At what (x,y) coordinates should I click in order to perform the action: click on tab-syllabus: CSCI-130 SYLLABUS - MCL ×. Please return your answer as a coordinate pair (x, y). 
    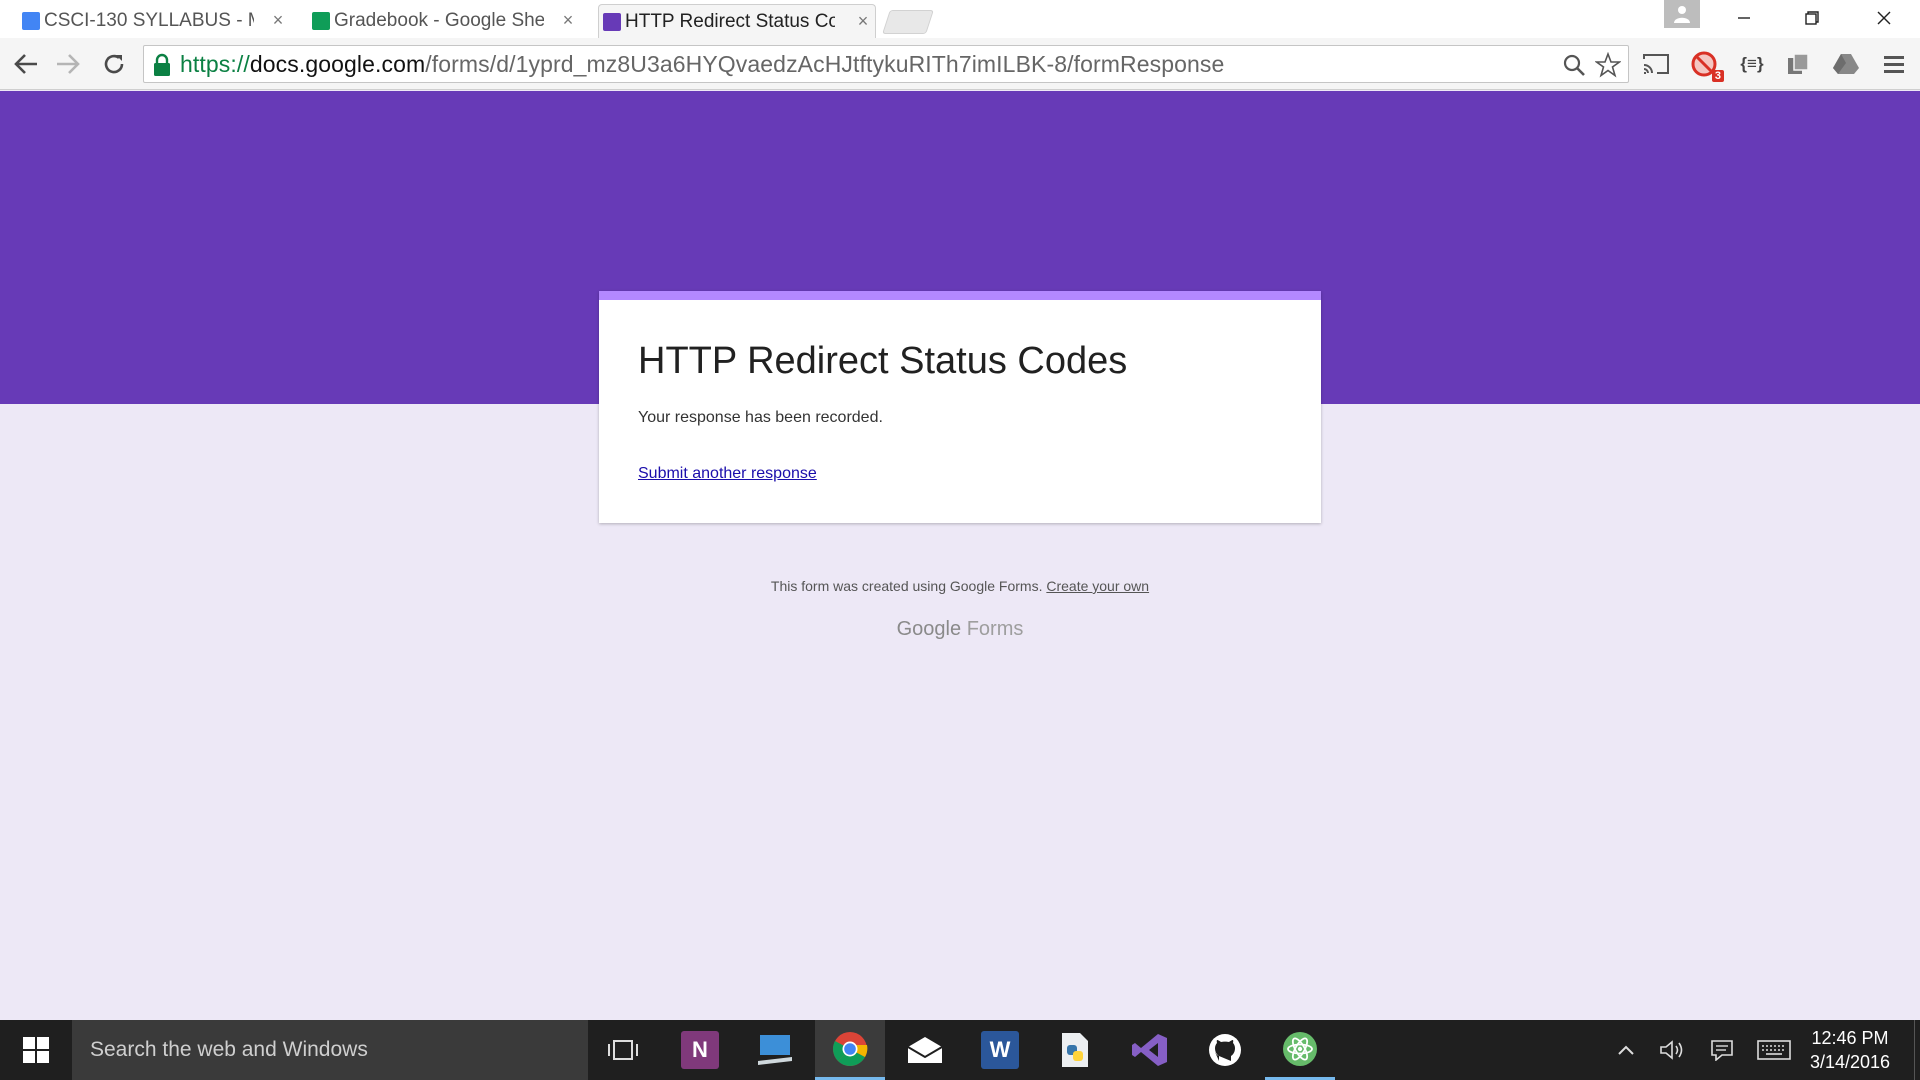
    Looking at the image, I should click on (154, 21).